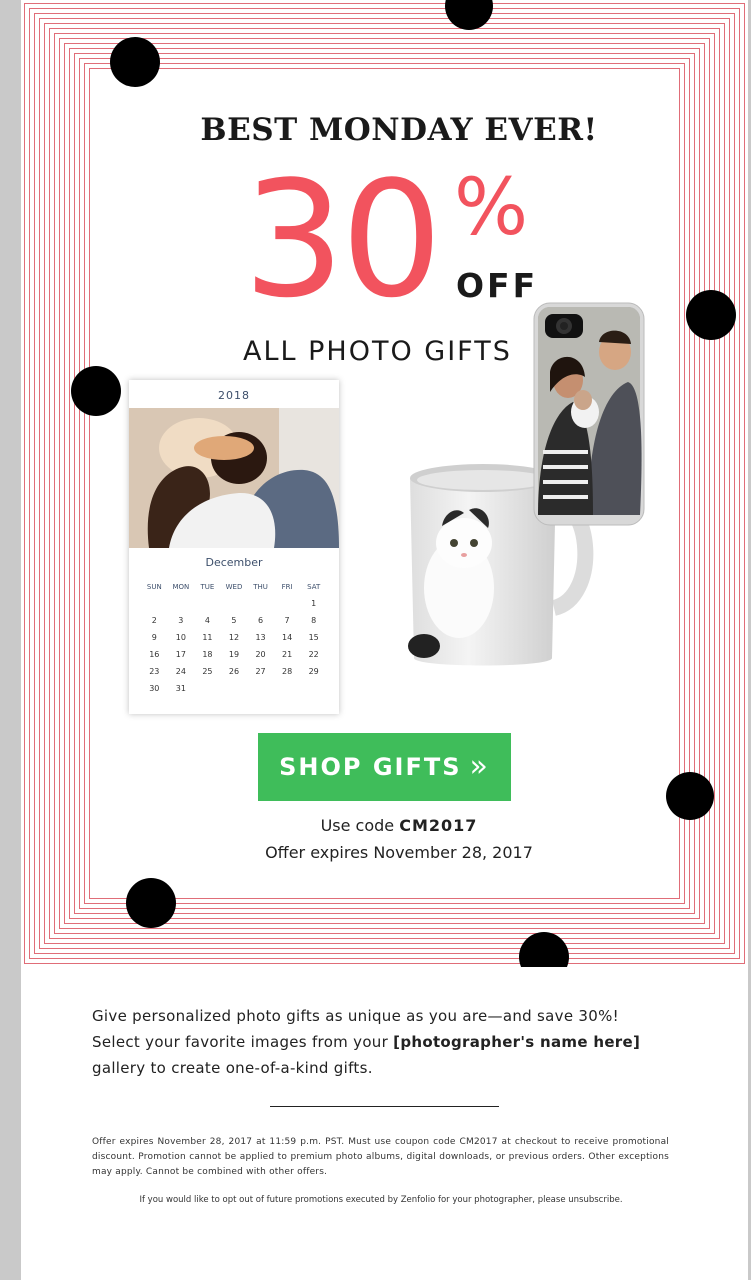 The width and height of the screenshot is (751, 1280). What do you see at coordinates (287, 620) in the screenshot?
I see `calendar-day: 7` at bounding box center [287, 620].